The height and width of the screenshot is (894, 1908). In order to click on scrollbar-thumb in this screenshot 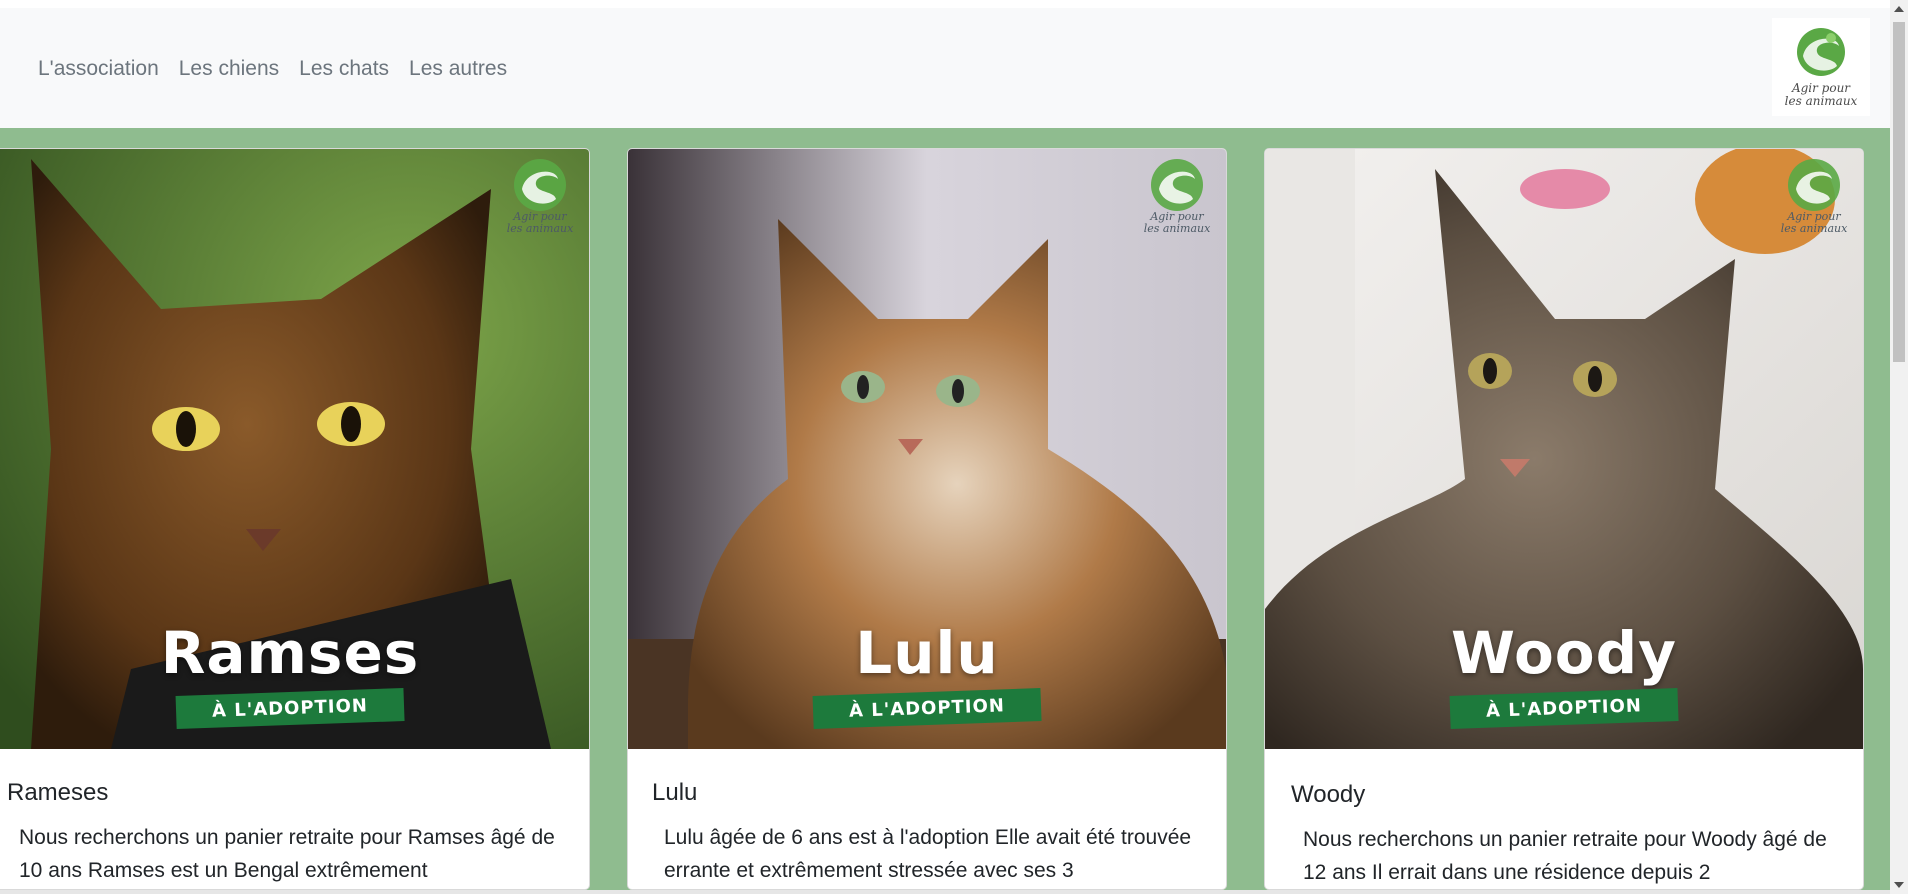, I will do `click(1899, 192)`.